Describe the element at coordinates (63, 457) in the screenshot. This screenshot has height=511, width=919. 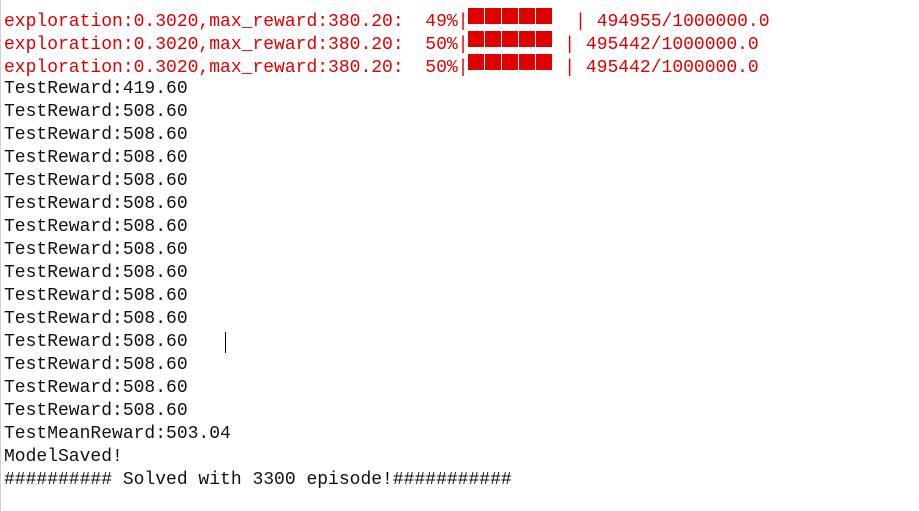
I see `model-saved-line: ModelSaved!` at that location.